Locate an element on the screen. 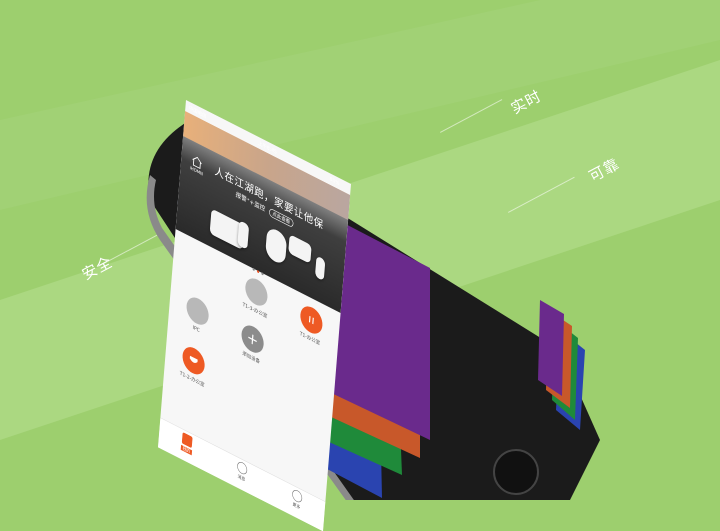  layer-purple-right is located at coordinates (551, 348).